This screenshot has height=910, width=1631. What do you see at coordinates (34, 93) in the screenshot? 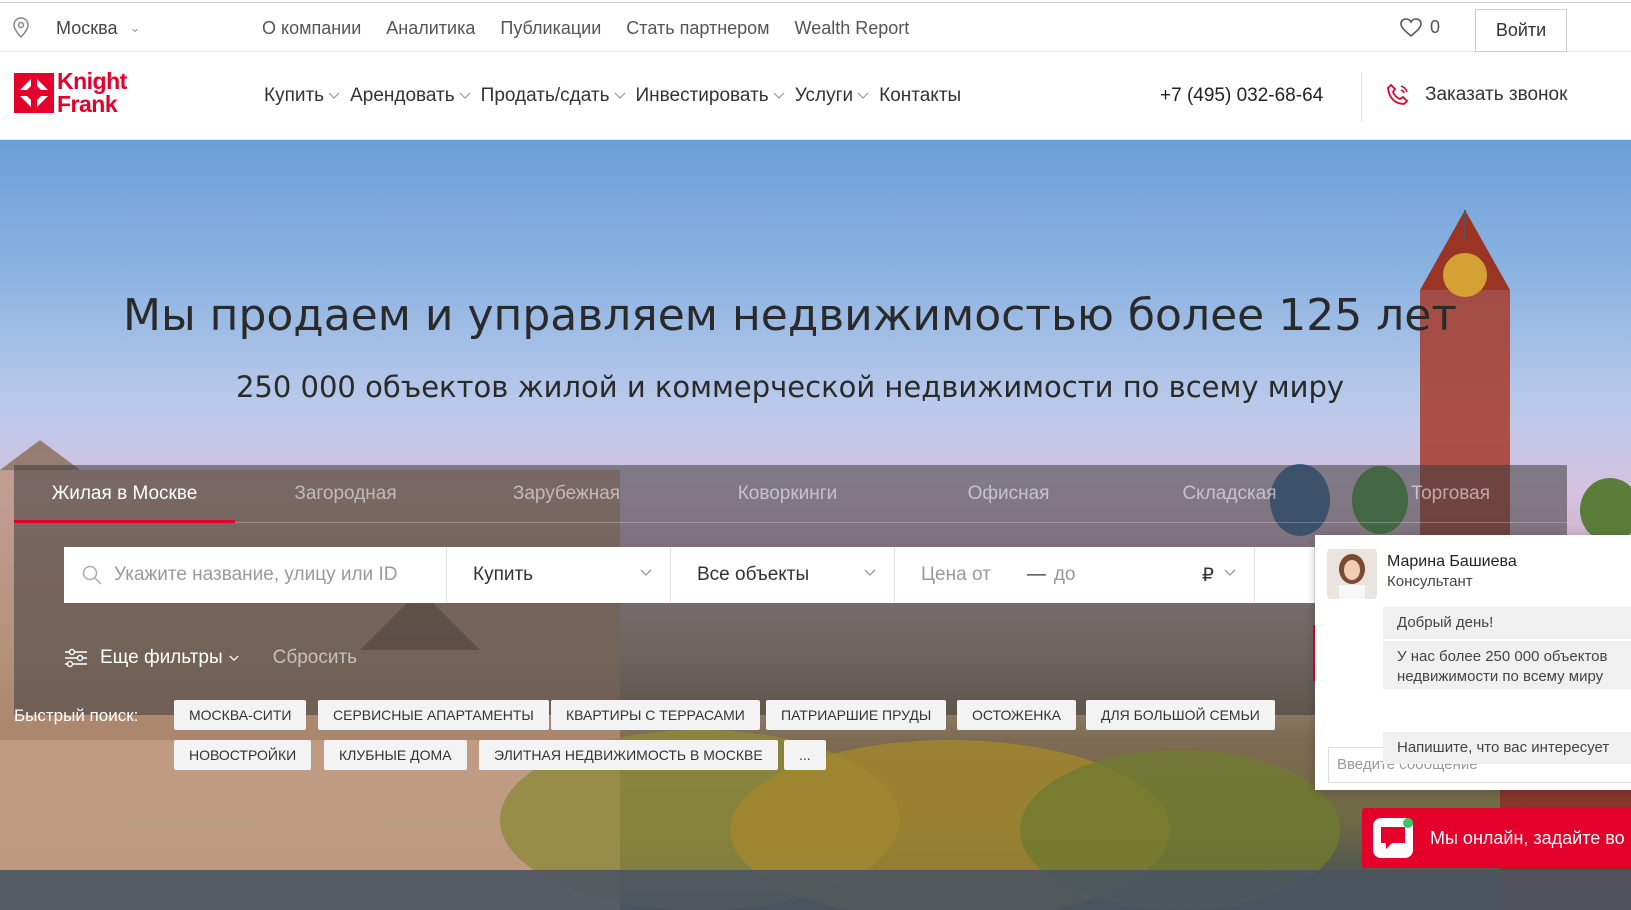
I see `logo-mark-icon` at bounding box center [34, 93].